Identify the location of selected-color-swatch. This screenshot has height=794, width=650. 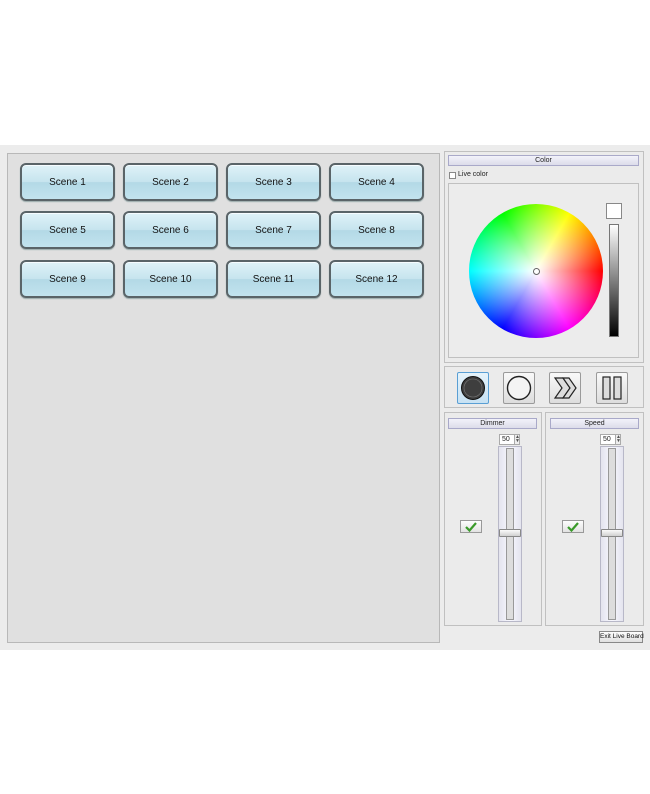
(614, 211).